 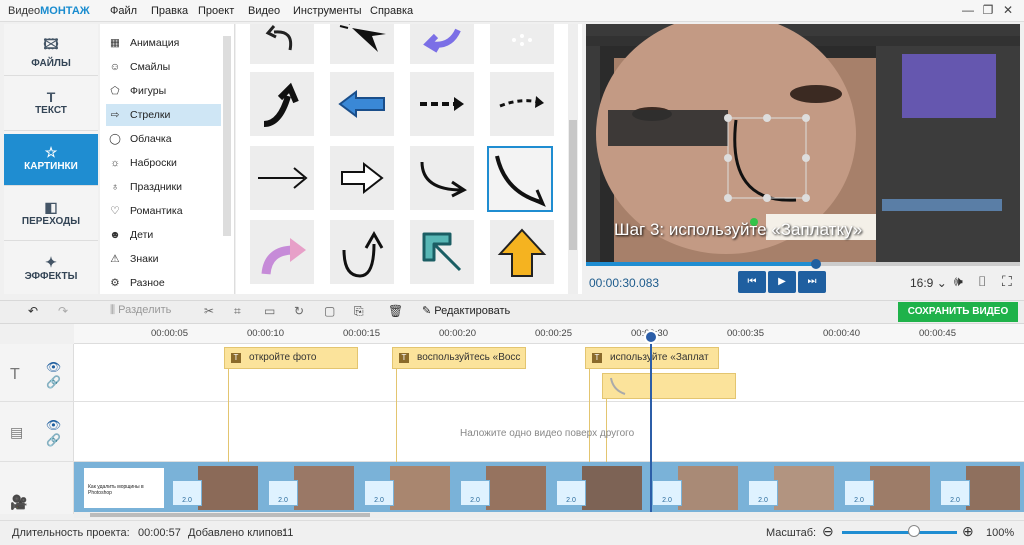 I want to click on maximize-icon: ❐, so click(x=988, y=11).